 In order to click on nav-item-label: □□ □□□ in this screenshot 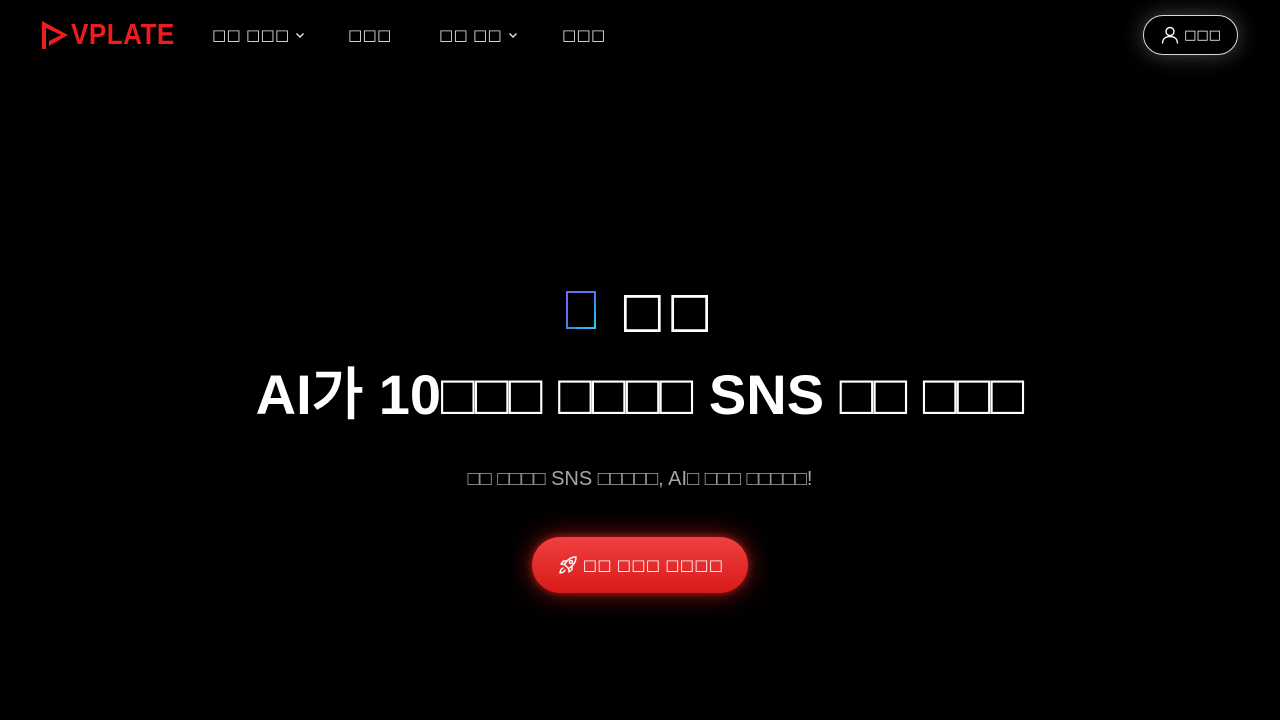, I will do `click(251, 35)`.